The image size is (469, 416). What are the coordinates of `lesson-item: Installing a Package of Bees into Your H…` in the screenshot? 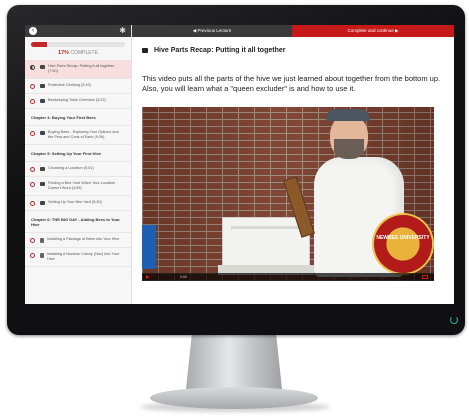 It's located at (78, 240).